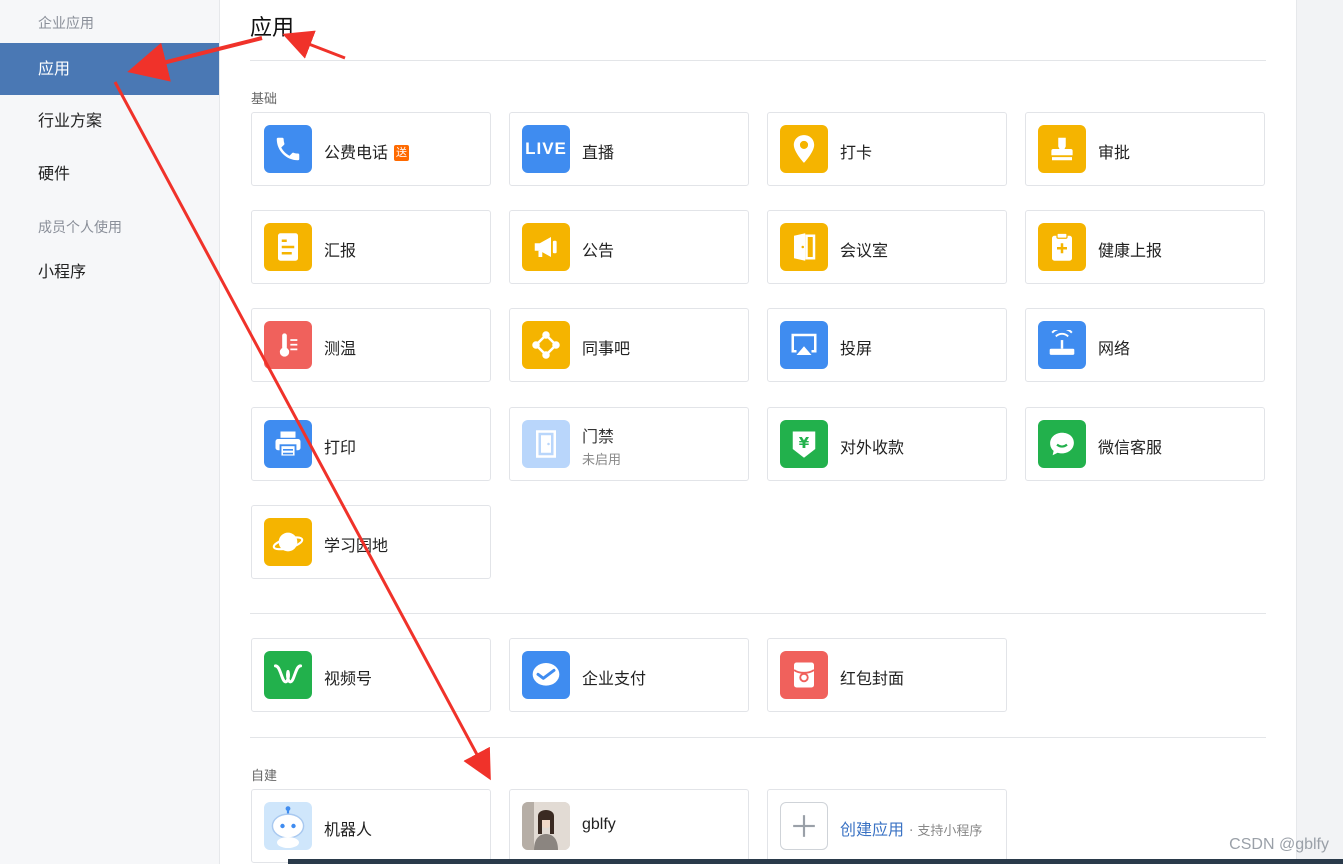 Image resolution: width=1343 pixels, height=864 pixels. What do you see at coordinates (1279, 844) in the screenshot?
I see `watermark: CSDN @gblfy` at bounding box center [1279, 844].